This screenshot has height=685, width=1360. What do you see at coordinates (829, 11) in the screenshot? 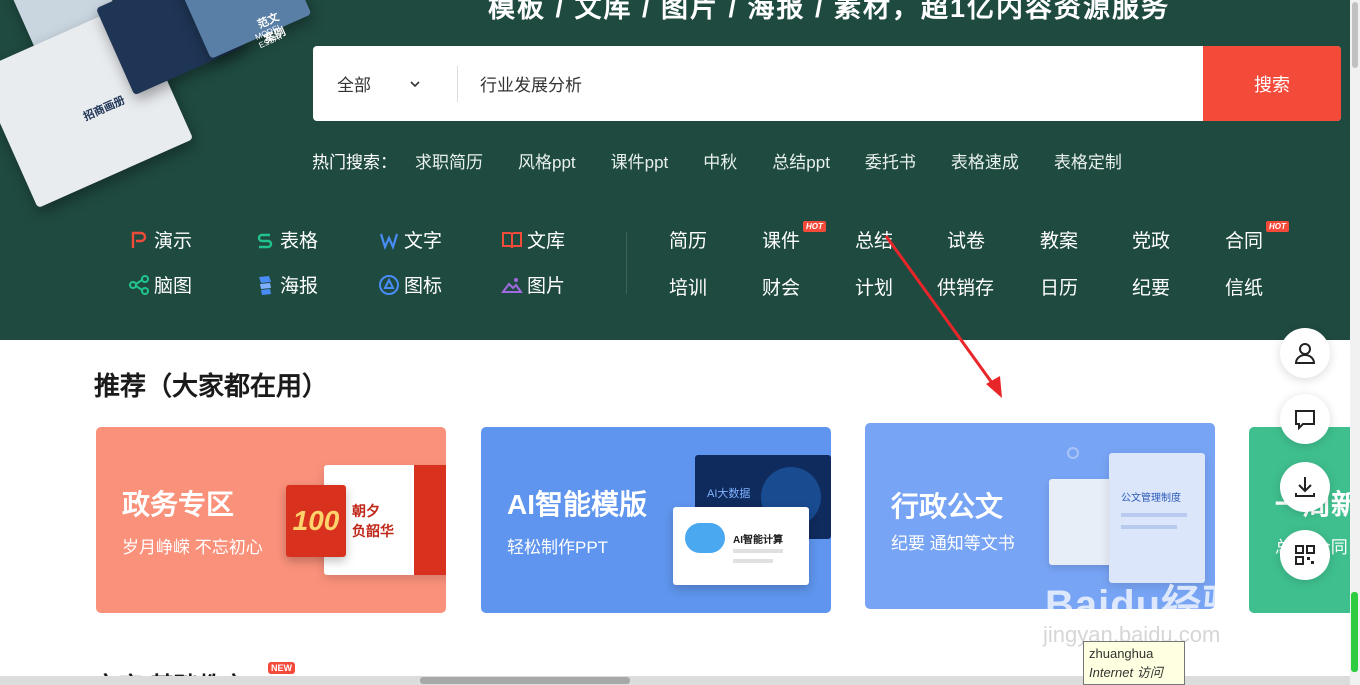
I see `banner-slogan: 模板 / 文库 / 图片 / 海报 / 素材，超1亿内容资源服务` at bounding box center [829, 11].